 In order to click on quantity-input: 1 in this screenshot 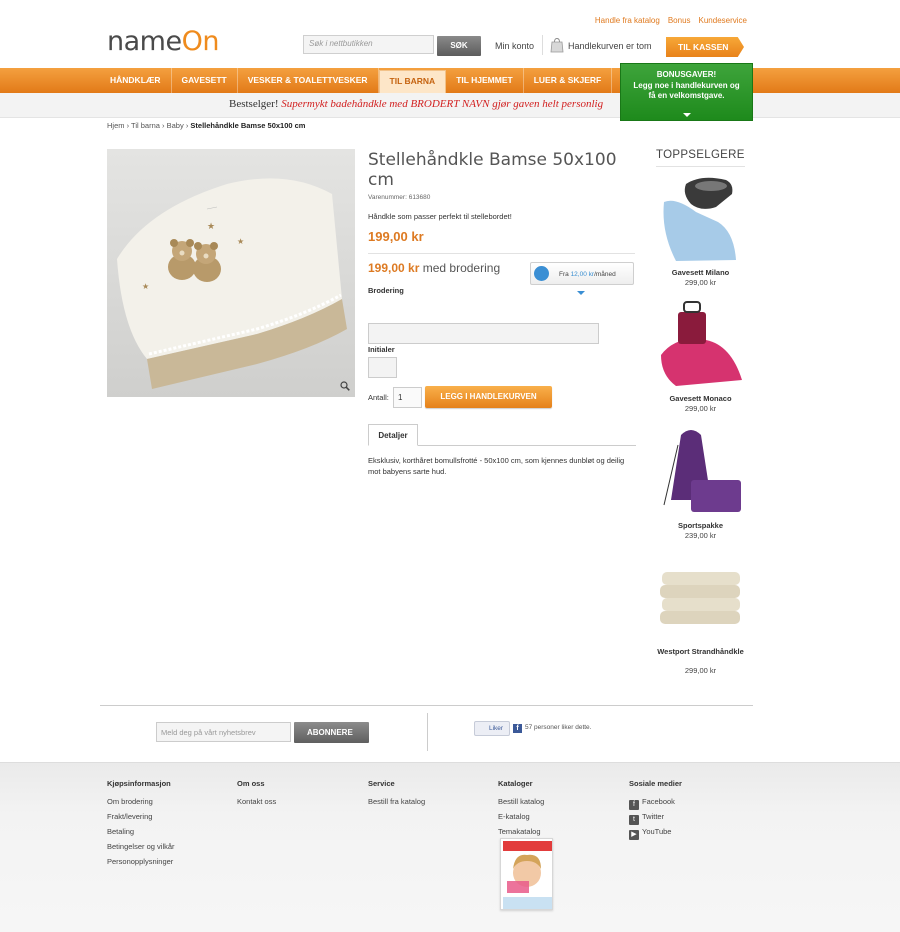, I will do `click(407, 397)`.